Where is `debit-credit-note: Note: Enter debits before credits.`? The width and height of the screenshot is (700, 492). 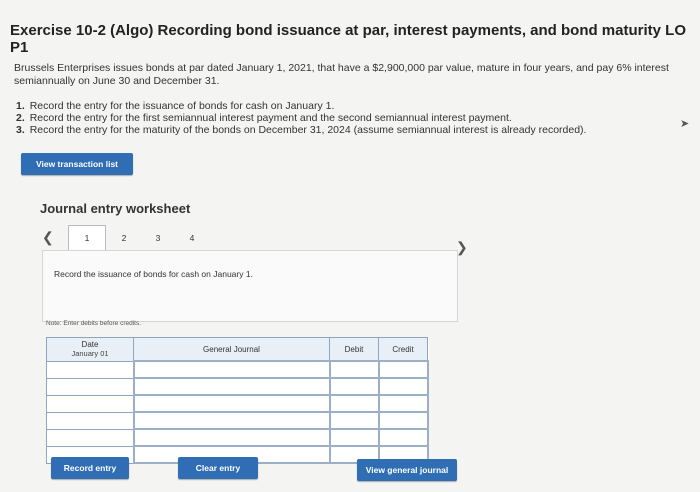 debit-credit-note: Note: Enter debits before credits. is located at coordinates (94, 323).